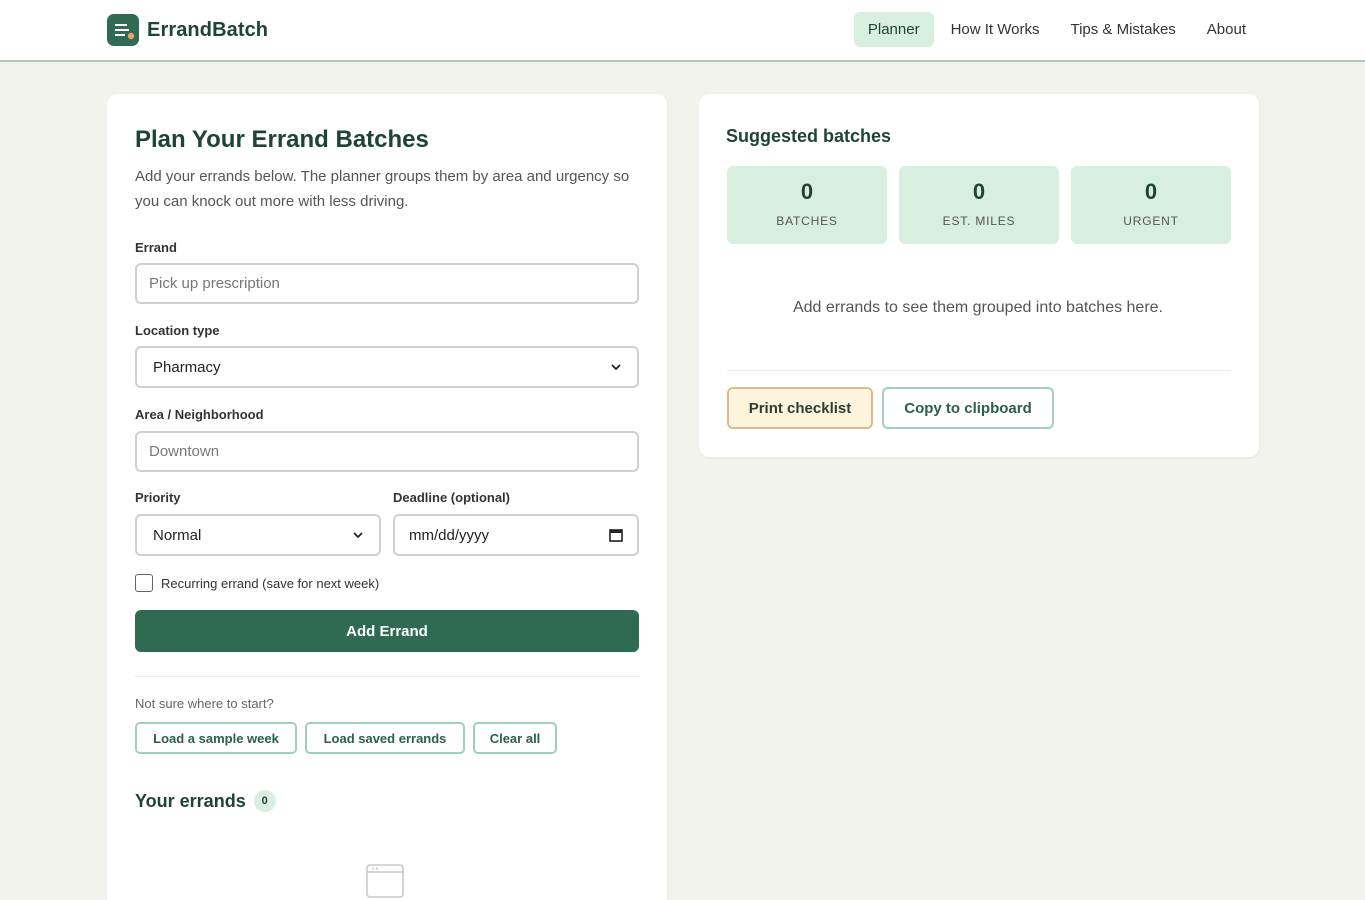 This screenshot has width=1365, height=900. Describe the element at coordinates (387, 367) in the screenshot. I see `location-type-select: Pharmacy` at that location.